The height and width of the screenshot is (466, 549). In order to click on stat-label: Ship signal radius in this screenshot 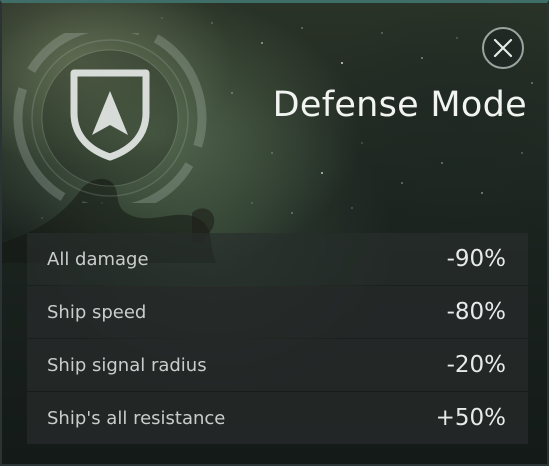, I will do `click(127, 365)`.